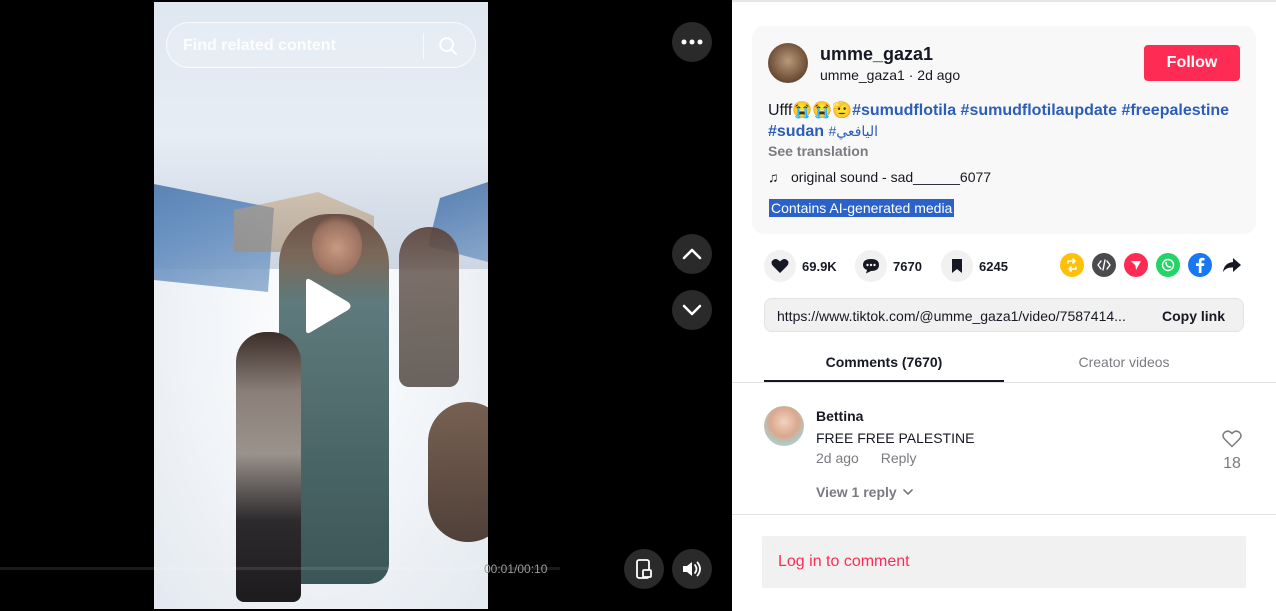  What do you see at coordinates (1104, 265) in the screenshot?
I see `embed-icon` at bounding box center [1104, 265].